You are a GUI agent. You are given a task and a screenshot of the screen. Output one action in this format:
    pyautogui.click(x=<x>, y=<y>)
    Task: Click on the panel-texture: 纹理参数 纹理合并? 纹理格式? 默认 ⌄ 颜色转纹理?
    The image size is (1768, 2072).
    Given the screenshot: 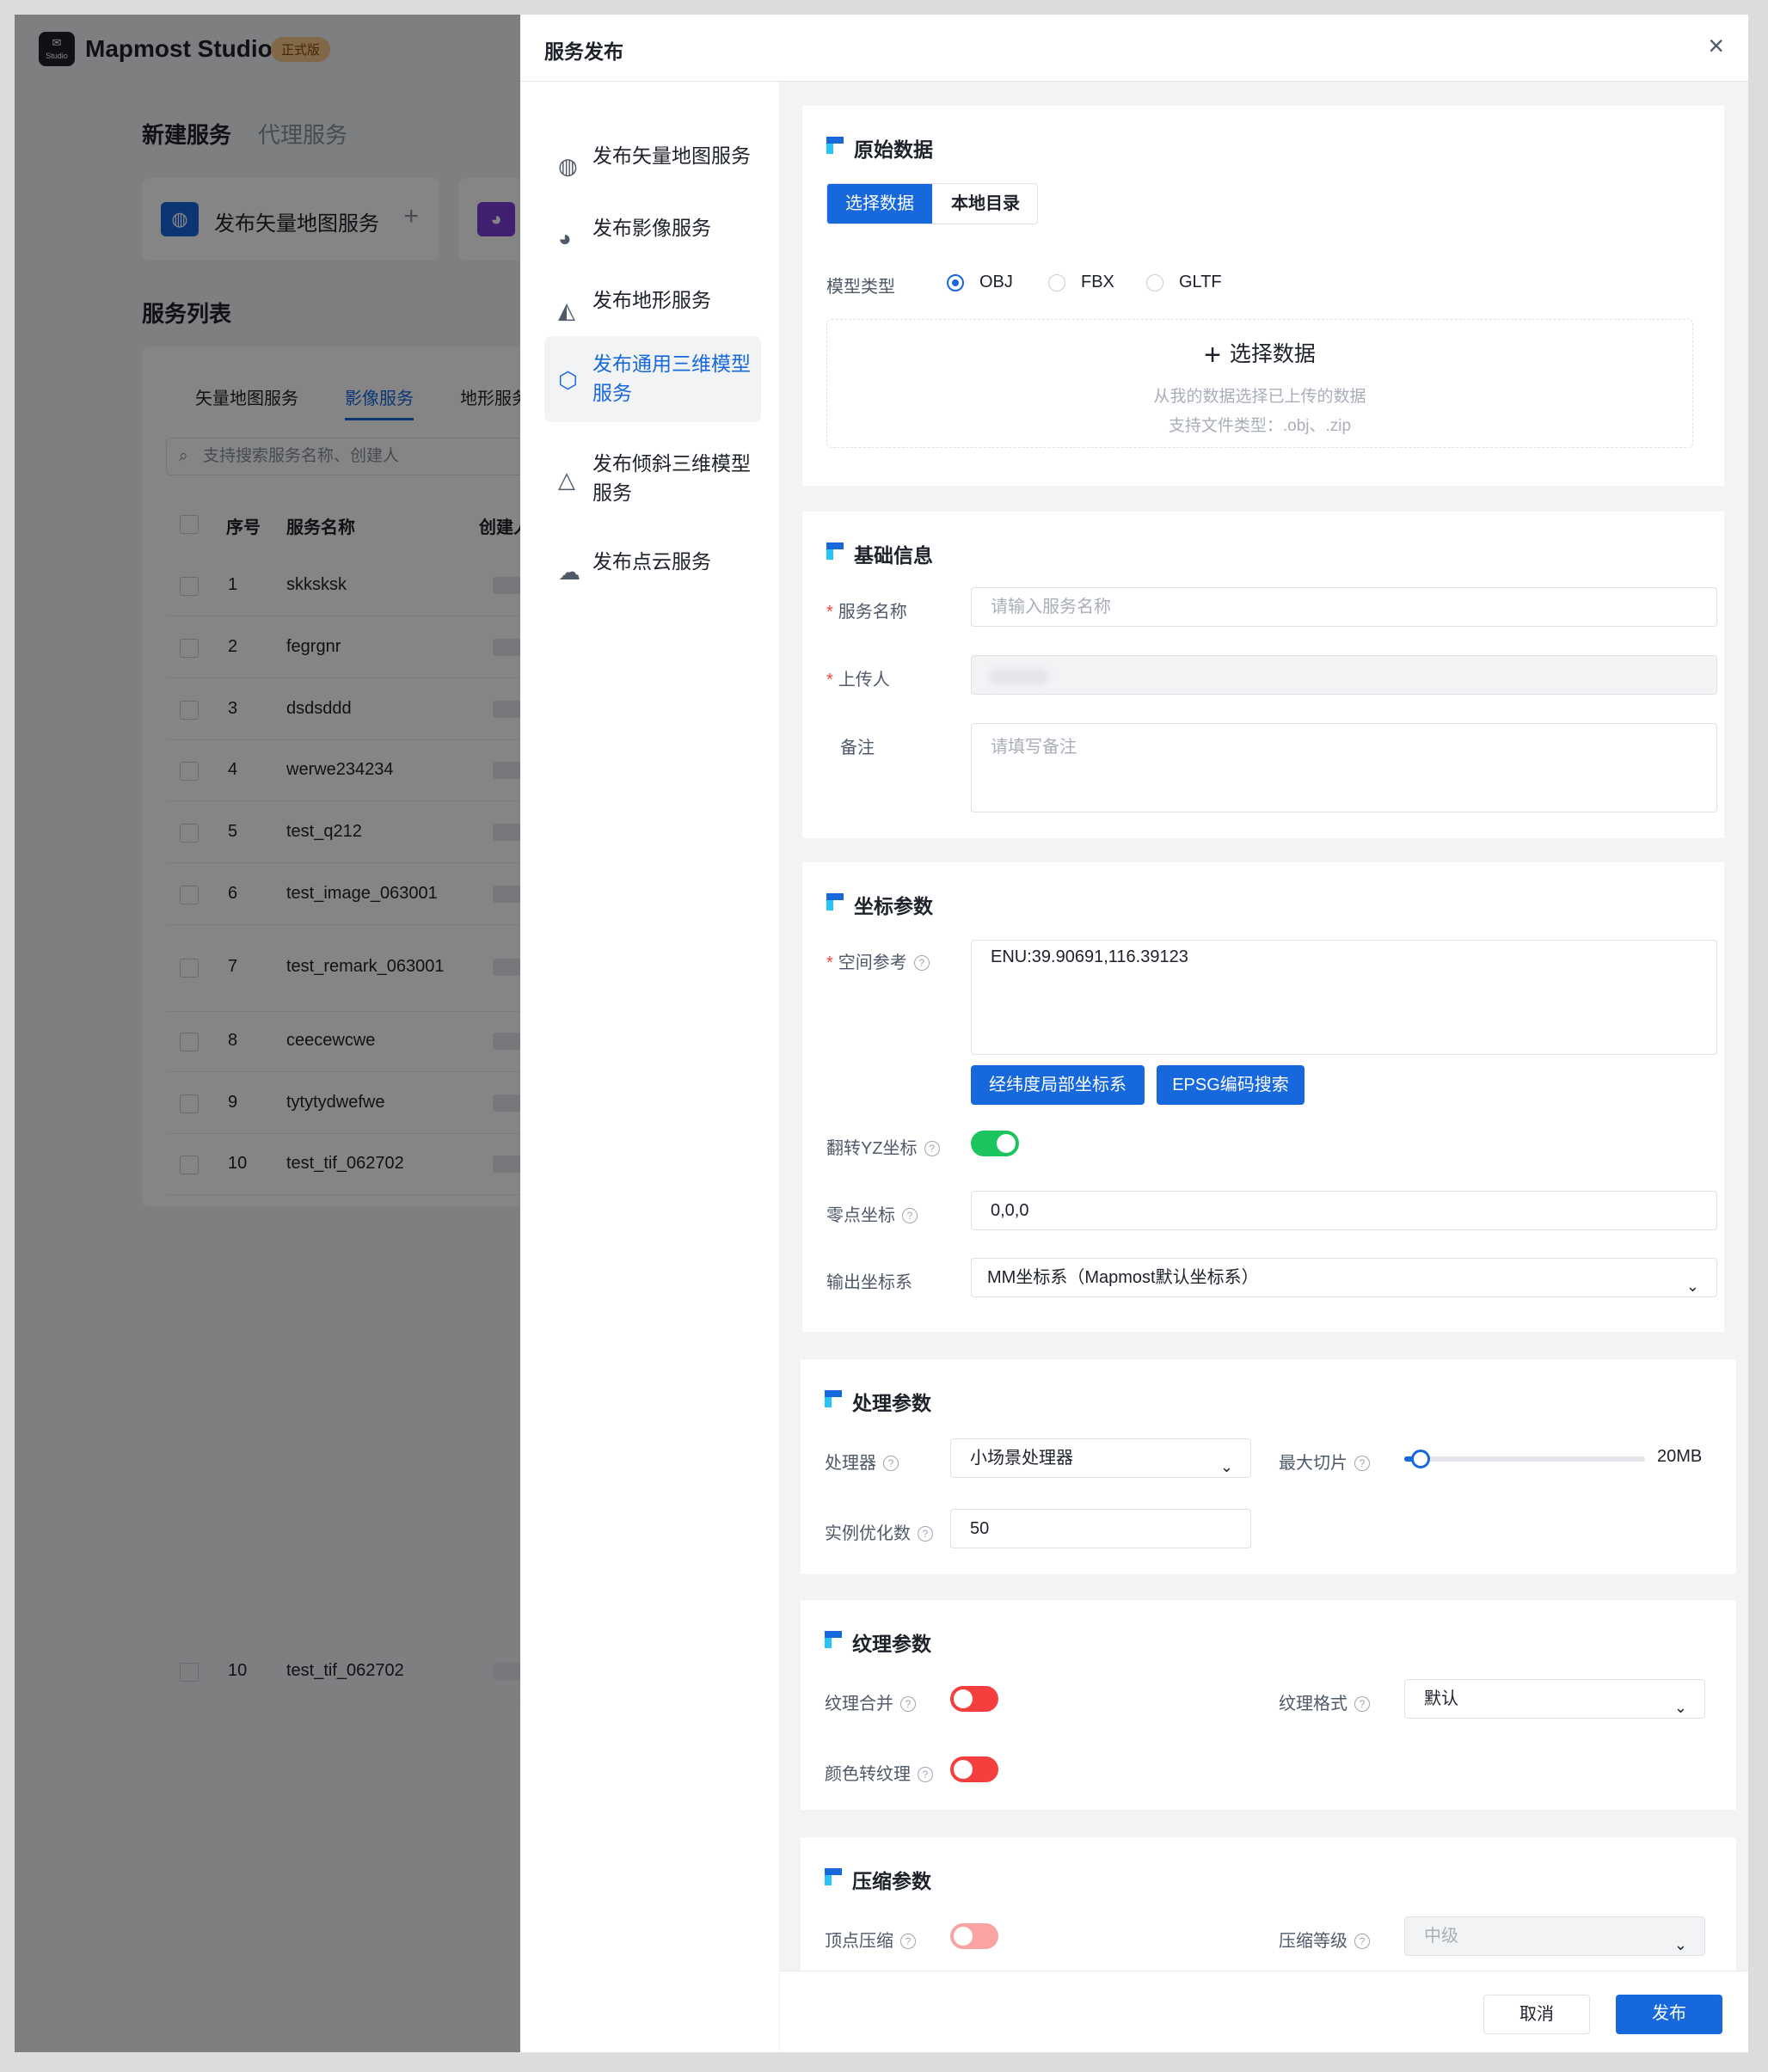 What is the action you would take?
    pyautogui.click(x=1269, y=1705)
    